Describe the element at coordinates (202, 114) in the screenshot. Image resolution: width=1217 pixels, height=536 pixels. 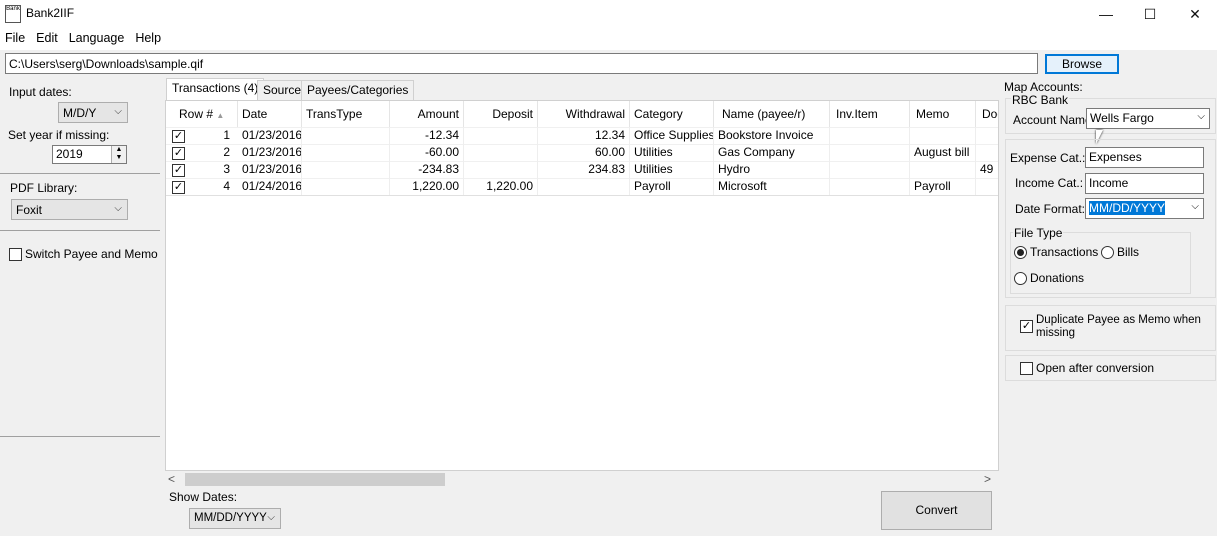
I see `column-header-row: Row # ▲` at that location.